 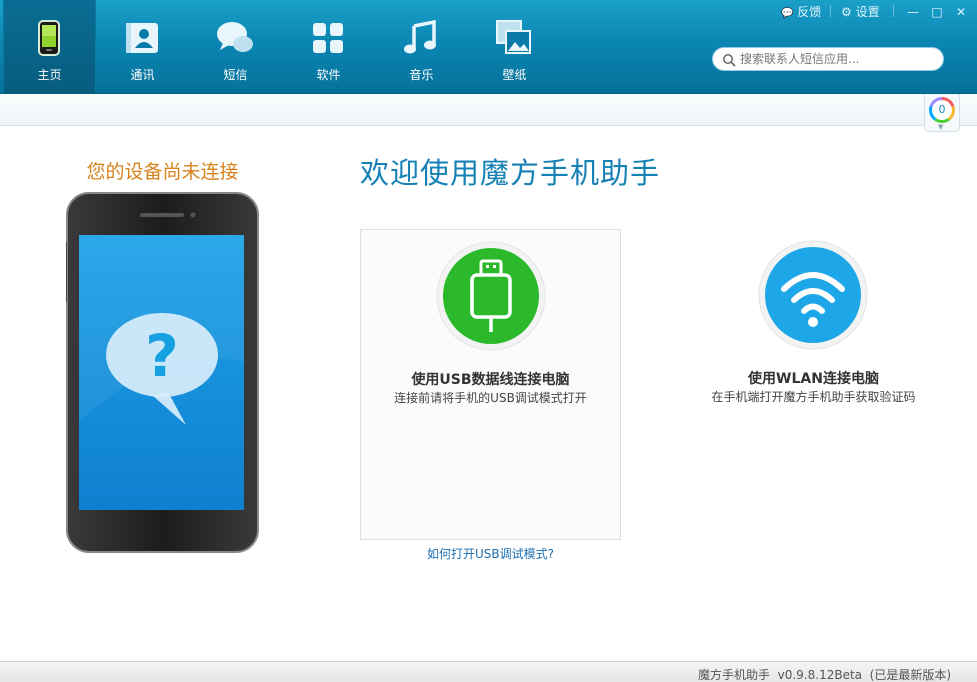 I want to click on settings-label: 设置, so click(x=867, y=12).